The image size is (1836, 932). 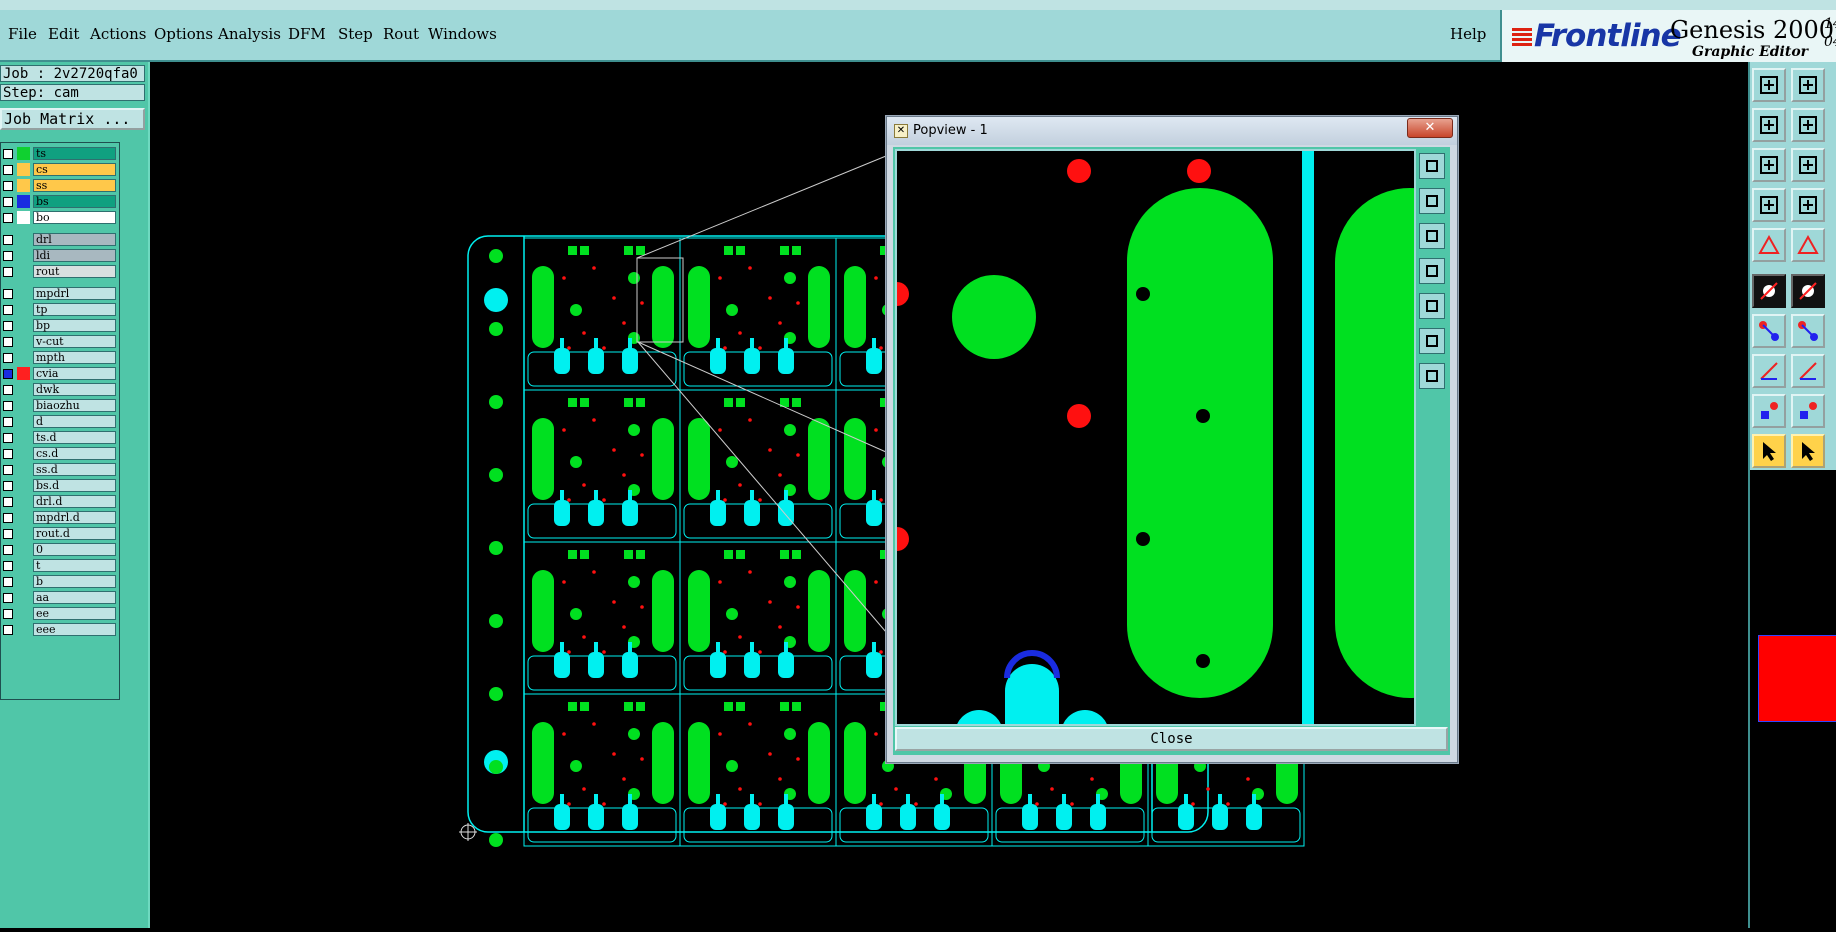 I want to click on fit-all-icon, so click(x=1769, y=165).